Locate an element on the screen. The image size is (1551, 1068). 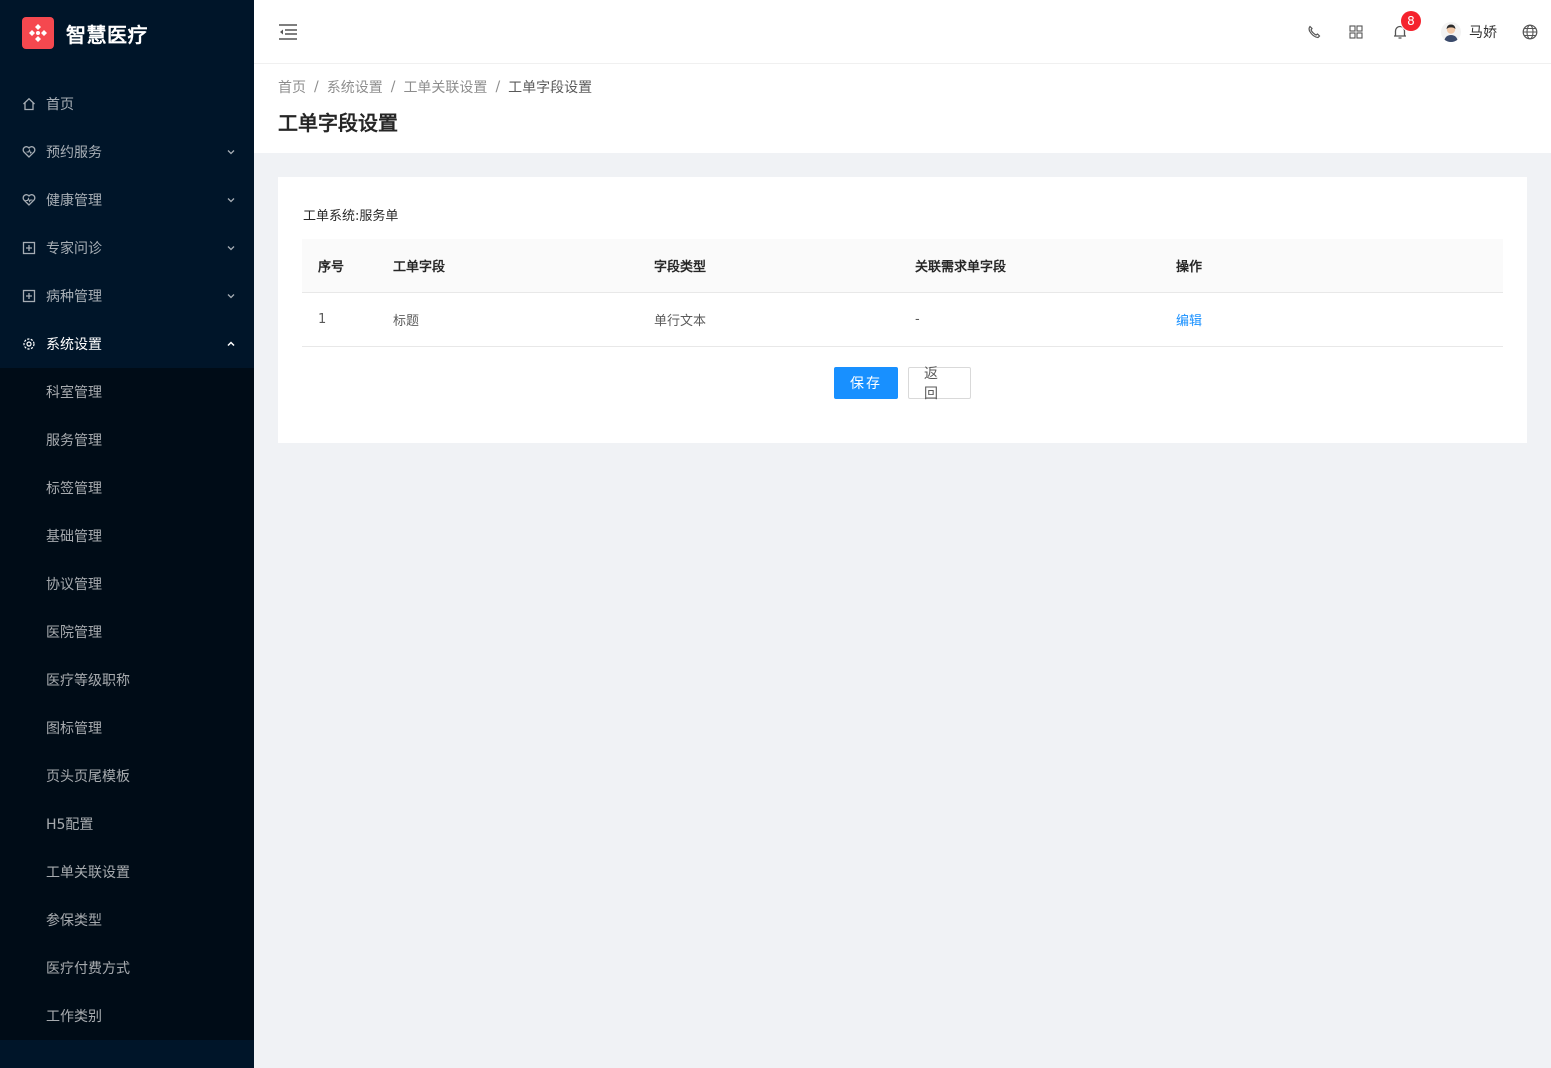
column-header-field: 工单字段 is located at coordinates (419, 267).